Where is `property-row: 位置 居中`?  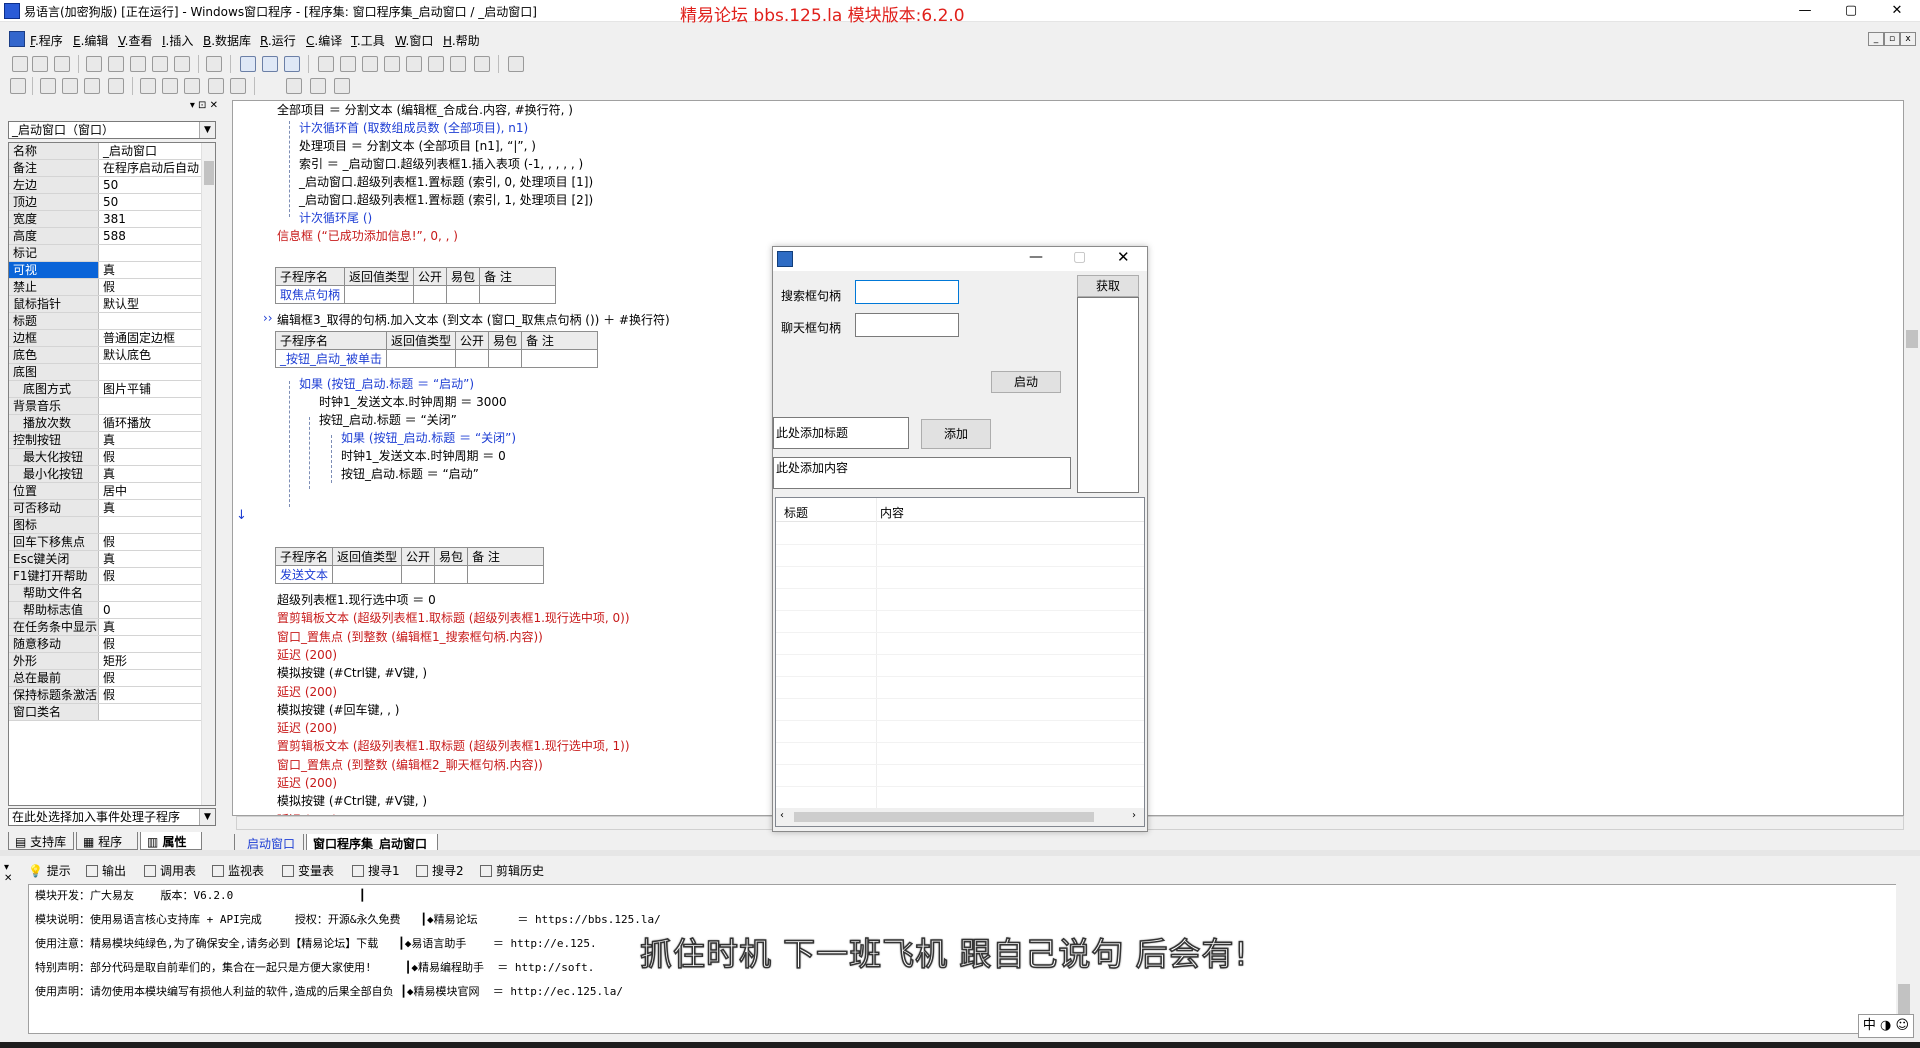
property-row: 位置 居中 is located at coordinates (107, 491).